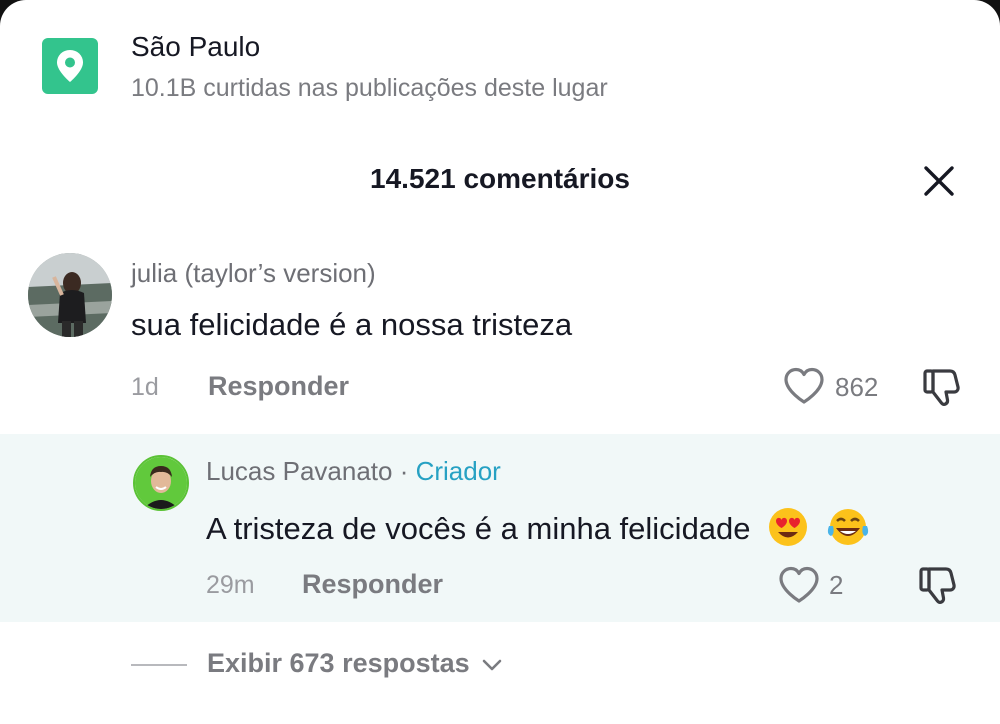 The width and height of the screenshot is (1000, 724). I want to click on creator-avatar, so click(161, 483).